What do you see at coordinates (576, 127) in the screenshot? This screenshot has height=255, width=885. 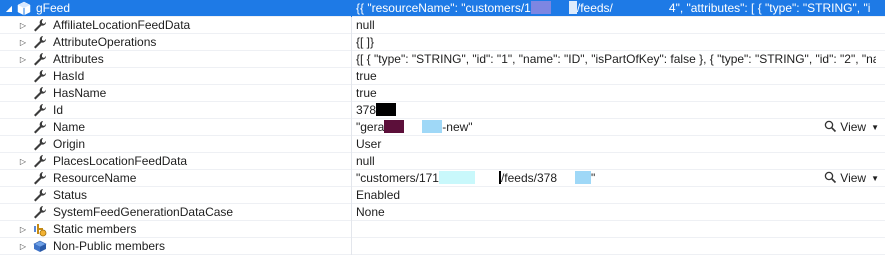 I see `value-cell: "gera -new"` at bounding box center [576, 127].